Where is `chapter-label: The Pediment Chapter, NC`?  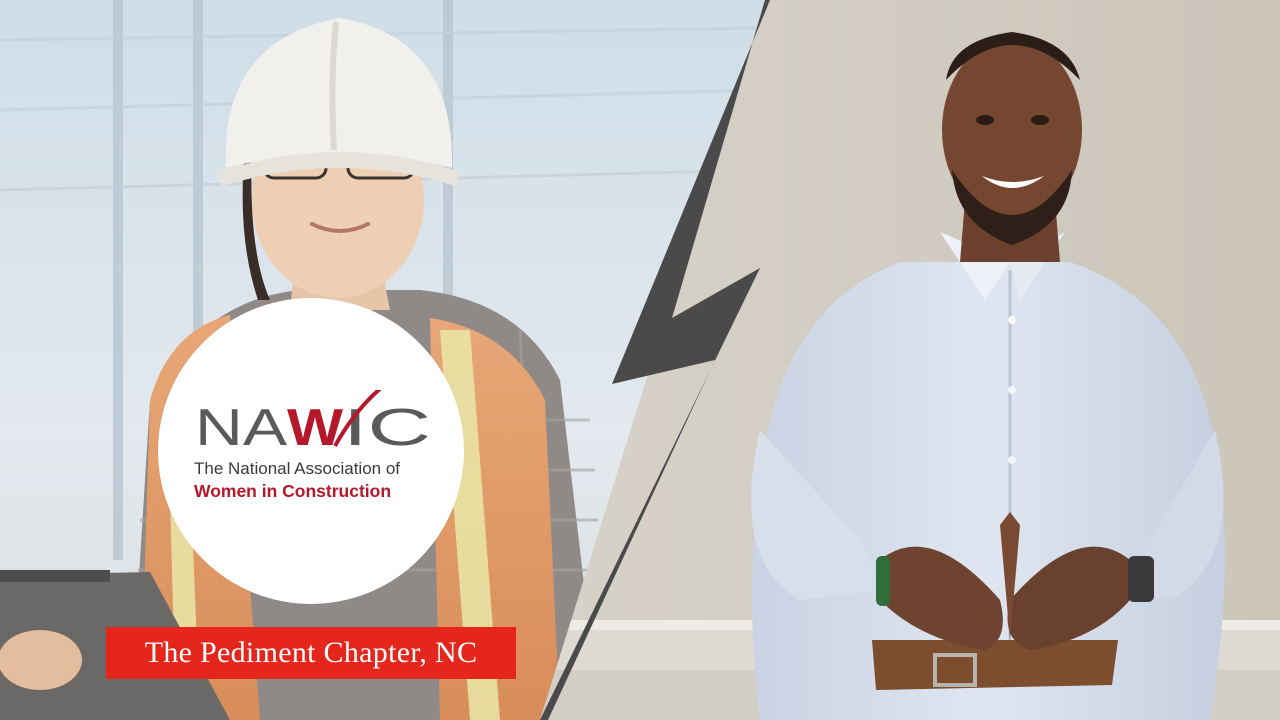 chapter-label: The Pediment Chapter, NC is located at coordinates (311, 652).